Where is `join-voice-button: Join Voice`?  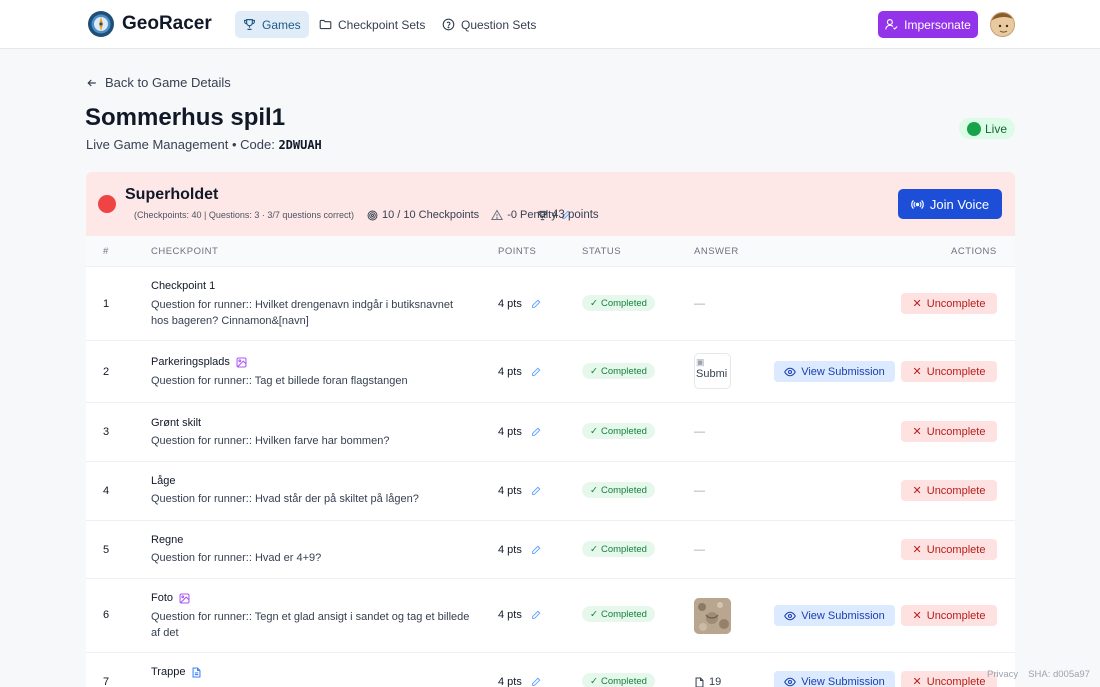
join-voice-button: Join Voice is located at coordinates (950, 204).